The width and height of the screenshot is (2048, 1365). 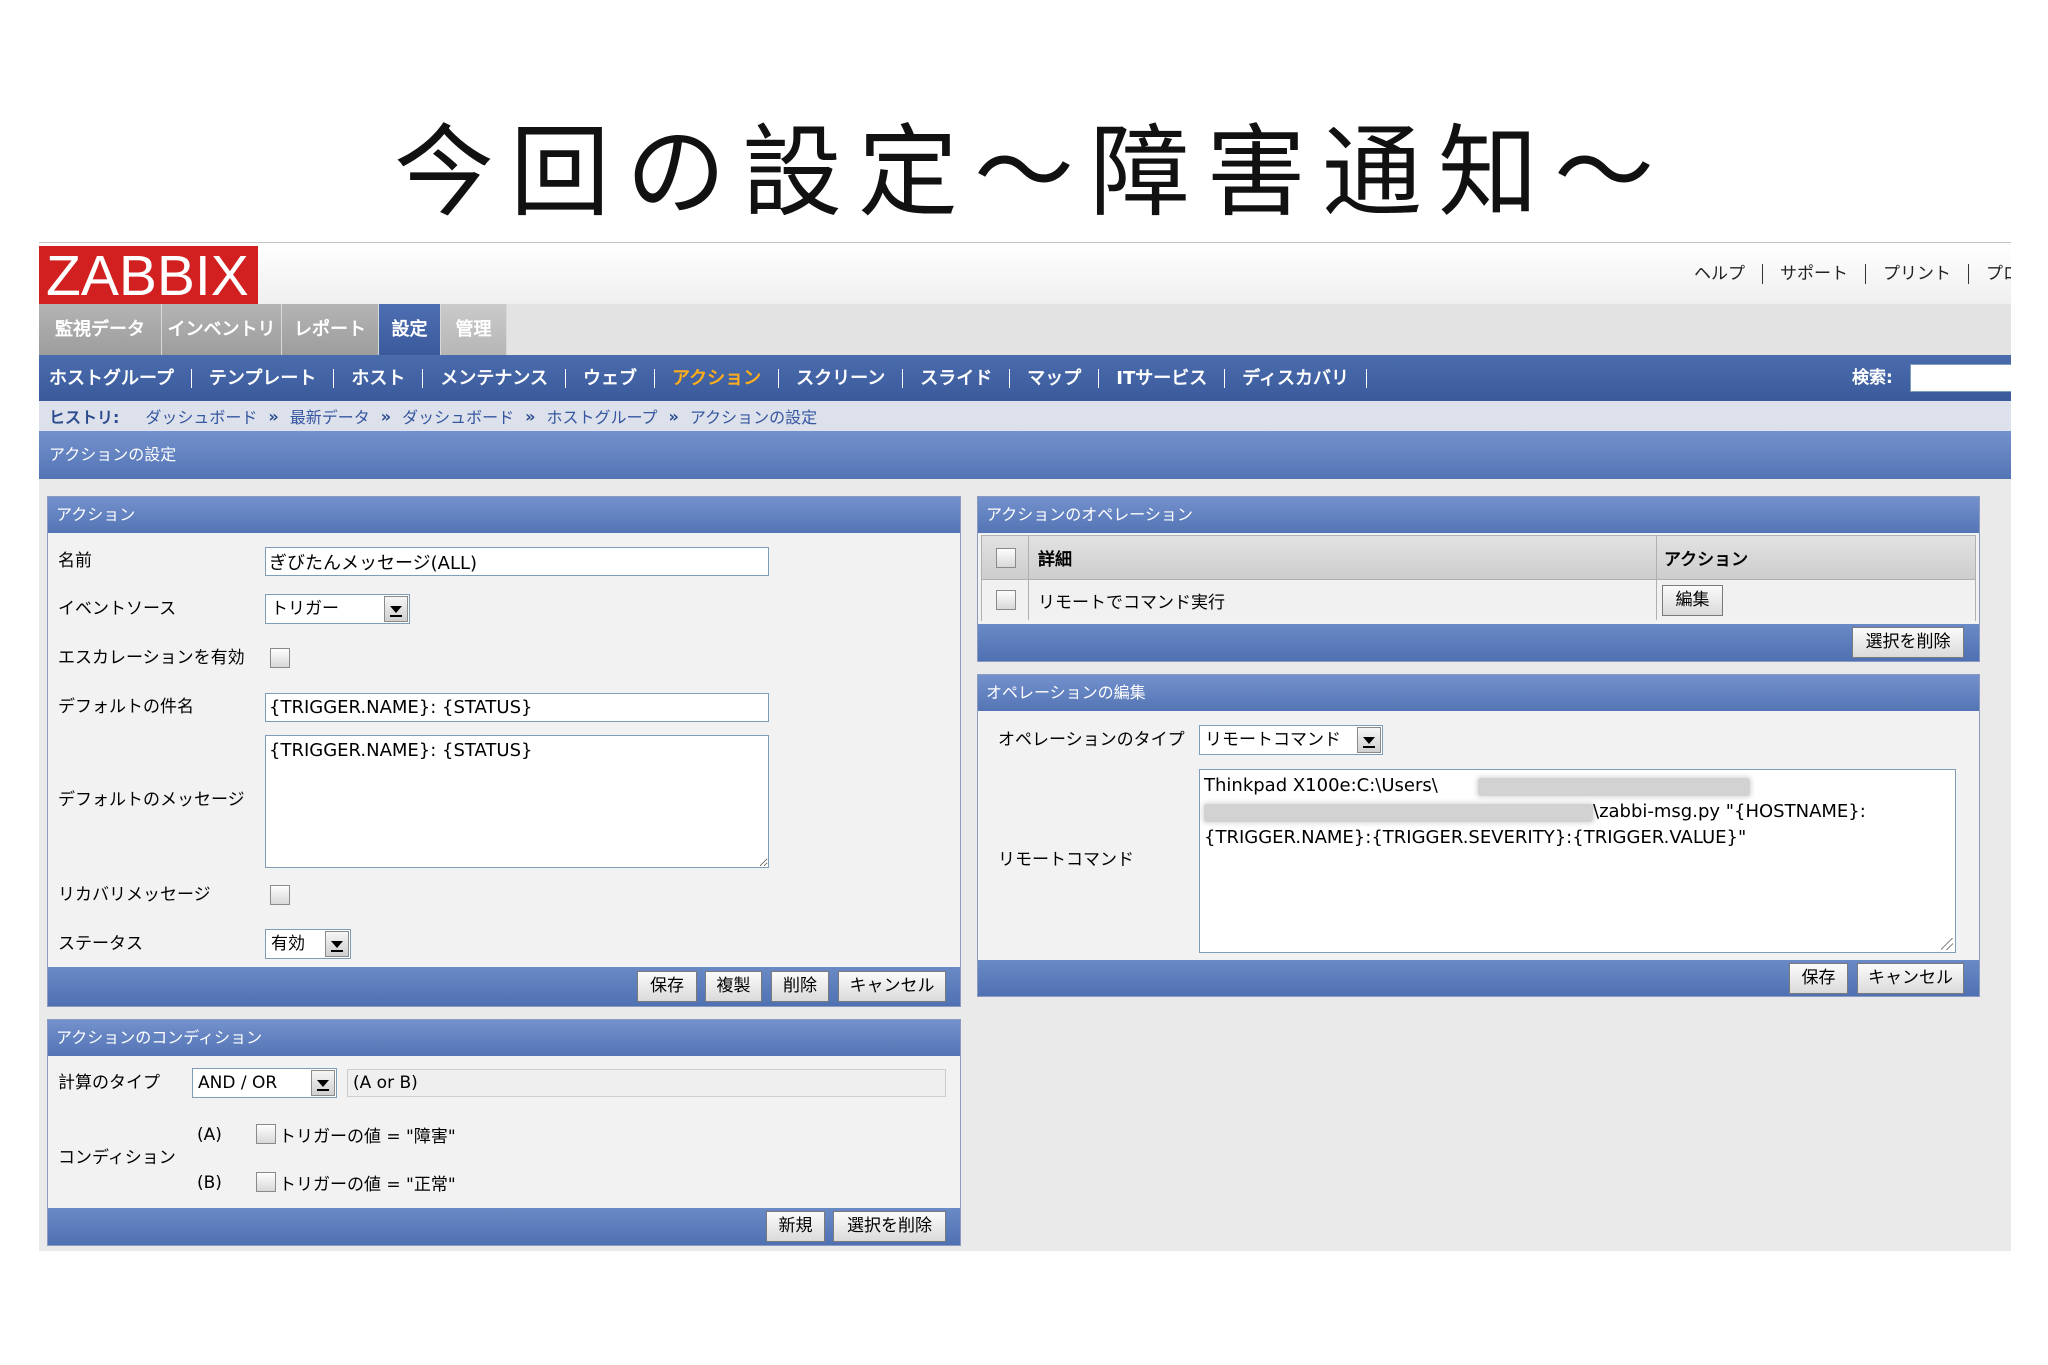 I want to click on submenu-maps: マップ, so click(x=1063, y=378).